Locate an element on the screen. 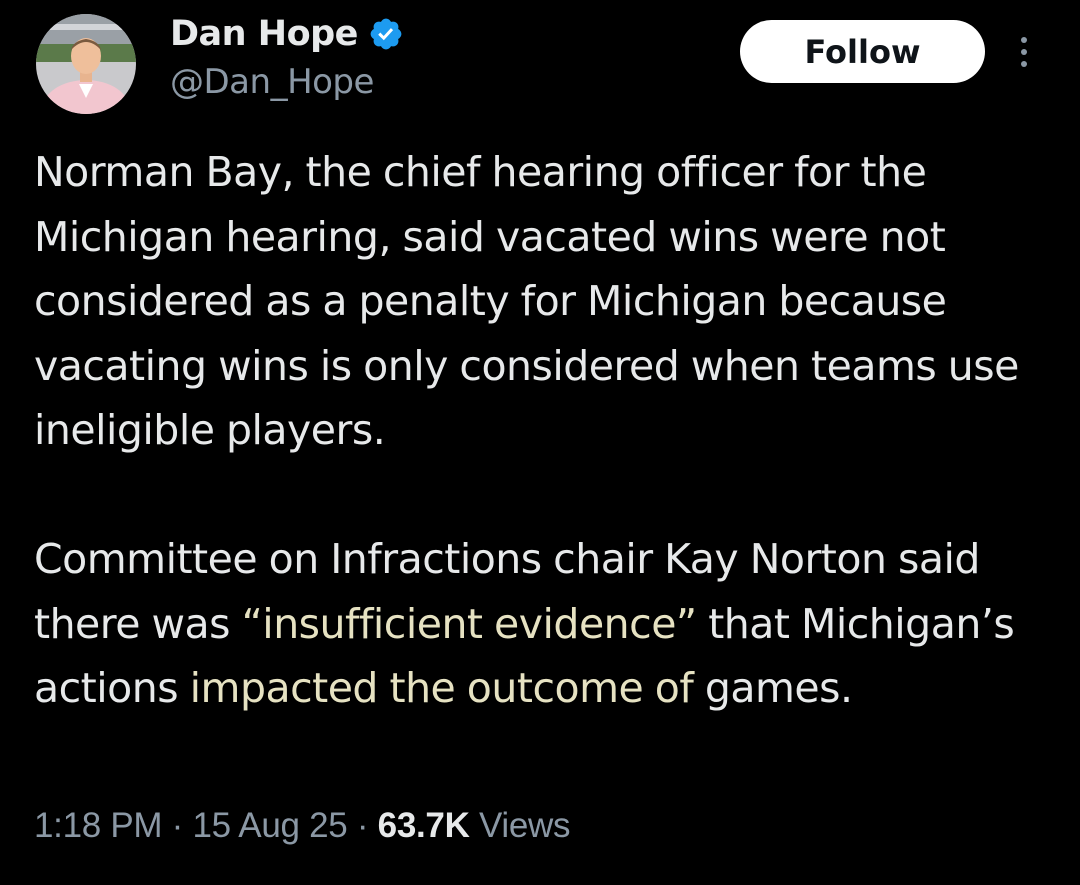  more-options-button is located at coordinates (1024, 52).